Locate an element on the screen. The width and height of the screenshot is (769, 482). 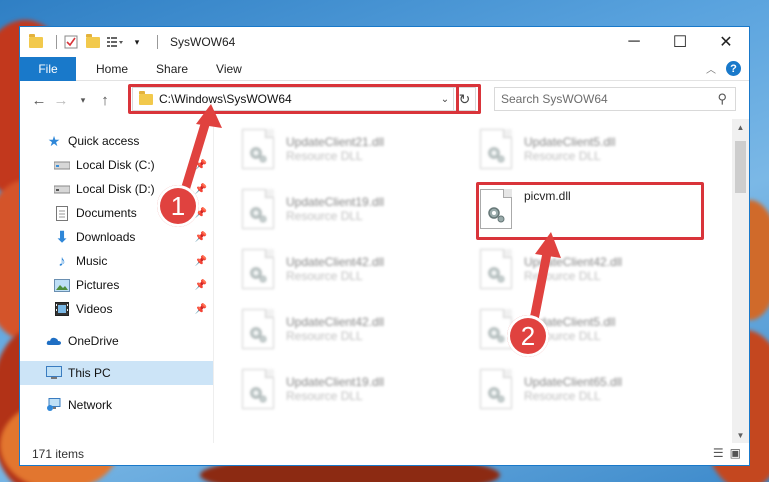
step-number: 1 is located at coordinates (178, 205).